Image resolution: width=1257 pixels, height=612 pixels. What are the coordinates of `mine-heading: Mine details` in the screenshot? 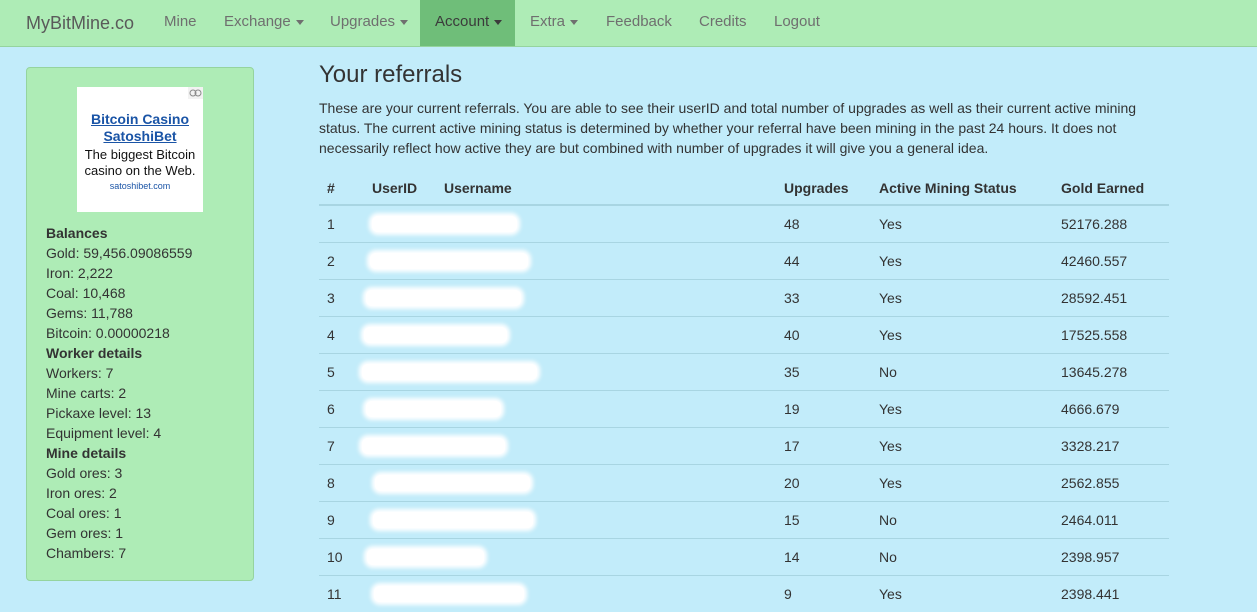 It's located at (86, 453).